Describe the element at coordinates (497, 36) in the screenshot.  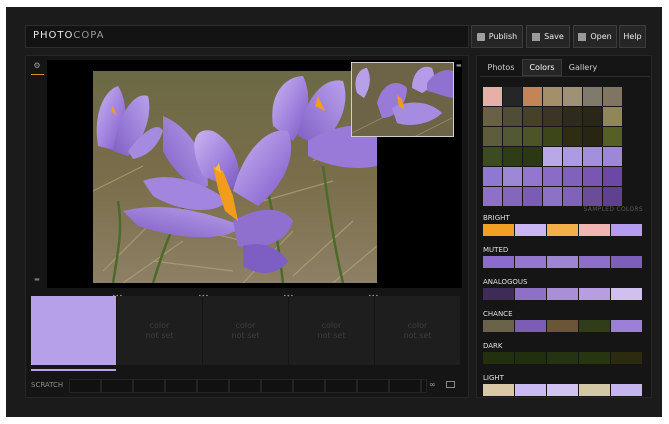
I see `publish-button: Publish` at that location.